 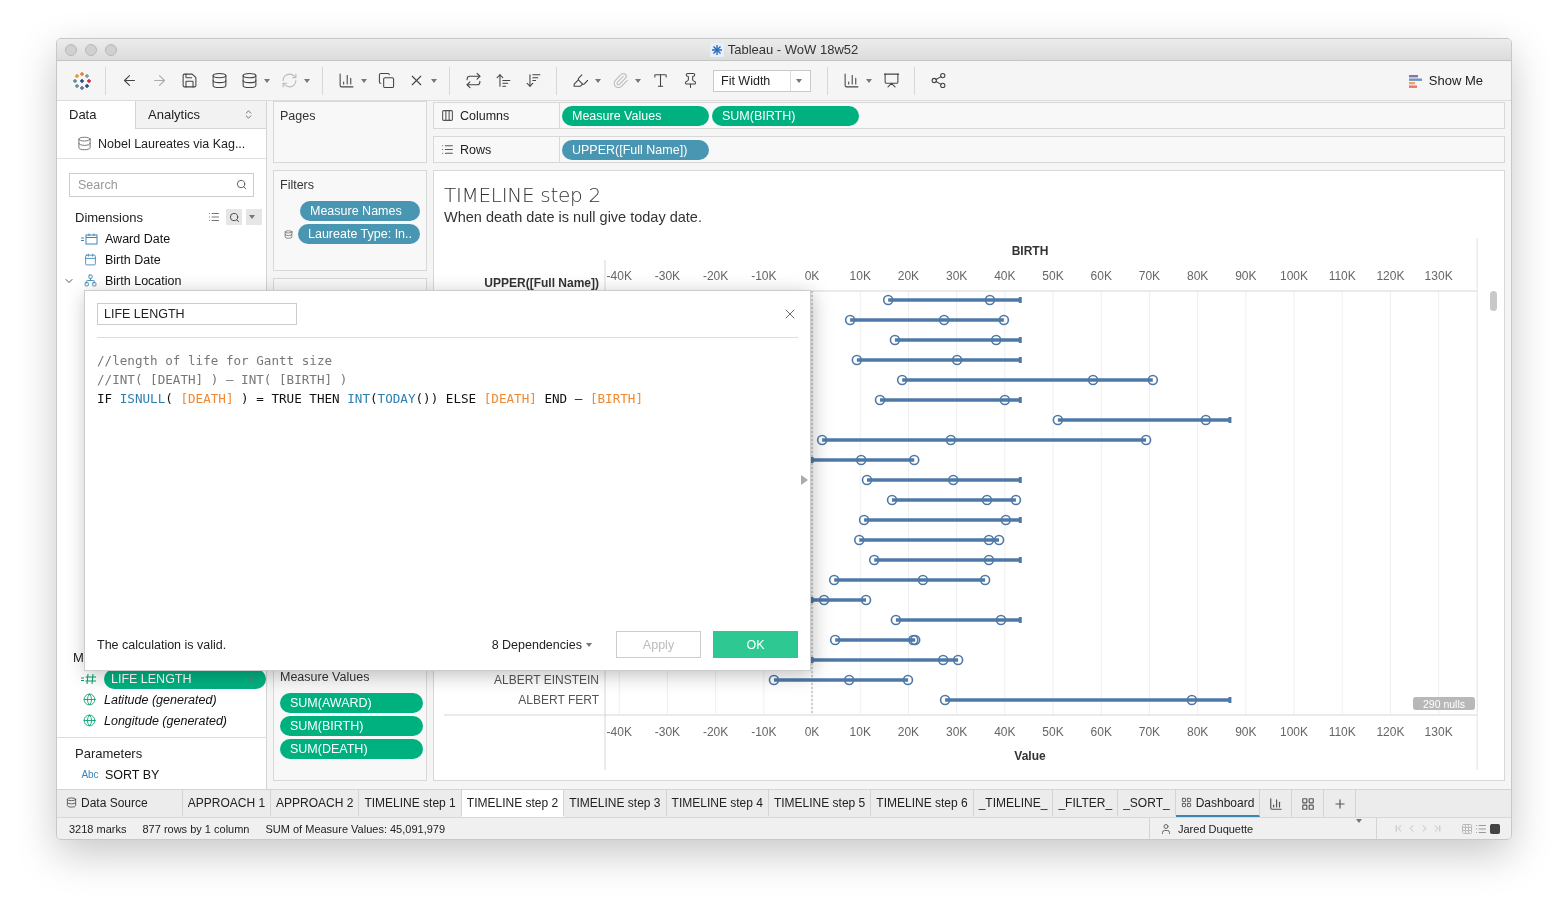 What do you see at coordinates (1445, 80) in the screenshot?
I see `show-me-button: Show Me` at bounding box center [1445, 80].